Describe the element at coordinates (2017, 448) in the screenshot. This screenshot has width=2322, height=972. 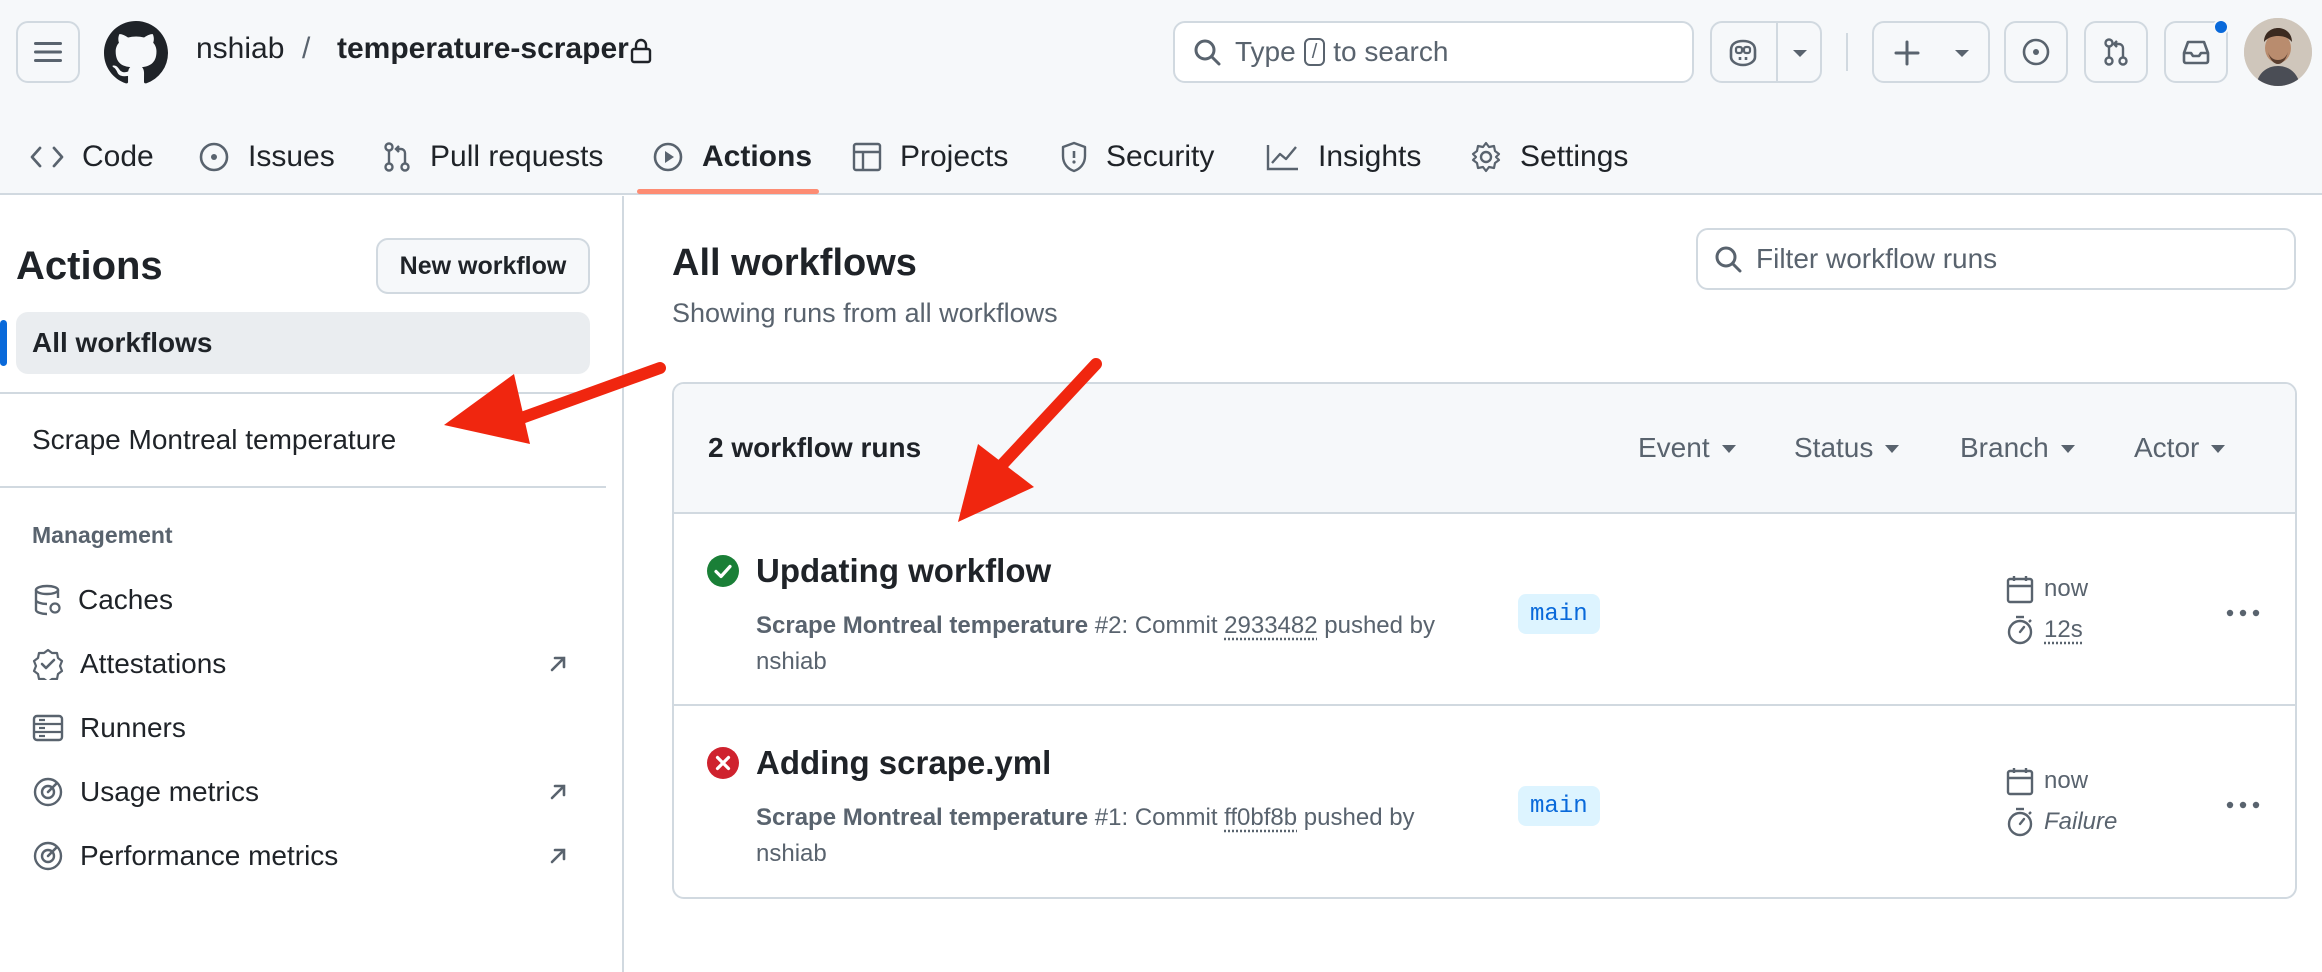
I see `branch-filter-dropdown: Branch` at that location.